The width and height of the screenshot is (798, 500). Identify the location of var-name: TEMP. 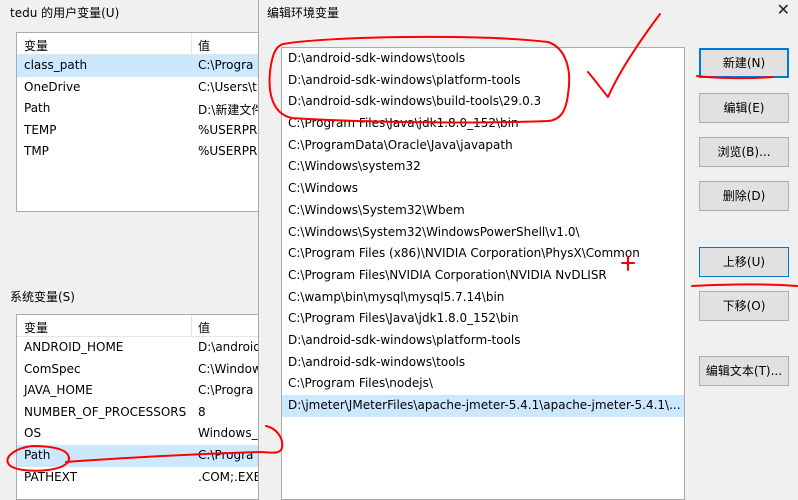
(40, 129).